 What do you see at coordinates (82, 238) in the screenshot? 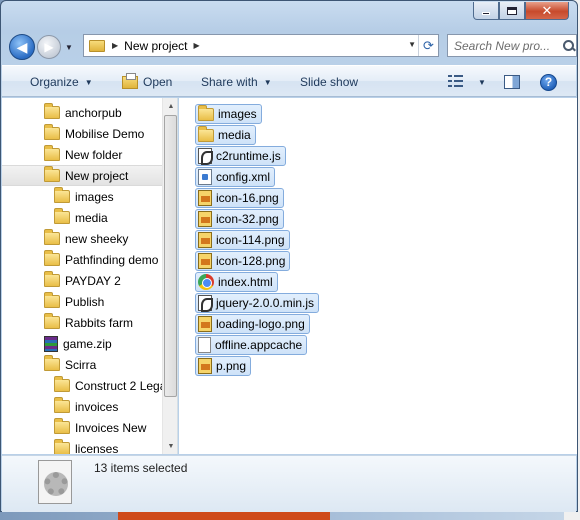
I see `tree-item-new-sheeky: new sheeky` at bounding box center [82, 238].